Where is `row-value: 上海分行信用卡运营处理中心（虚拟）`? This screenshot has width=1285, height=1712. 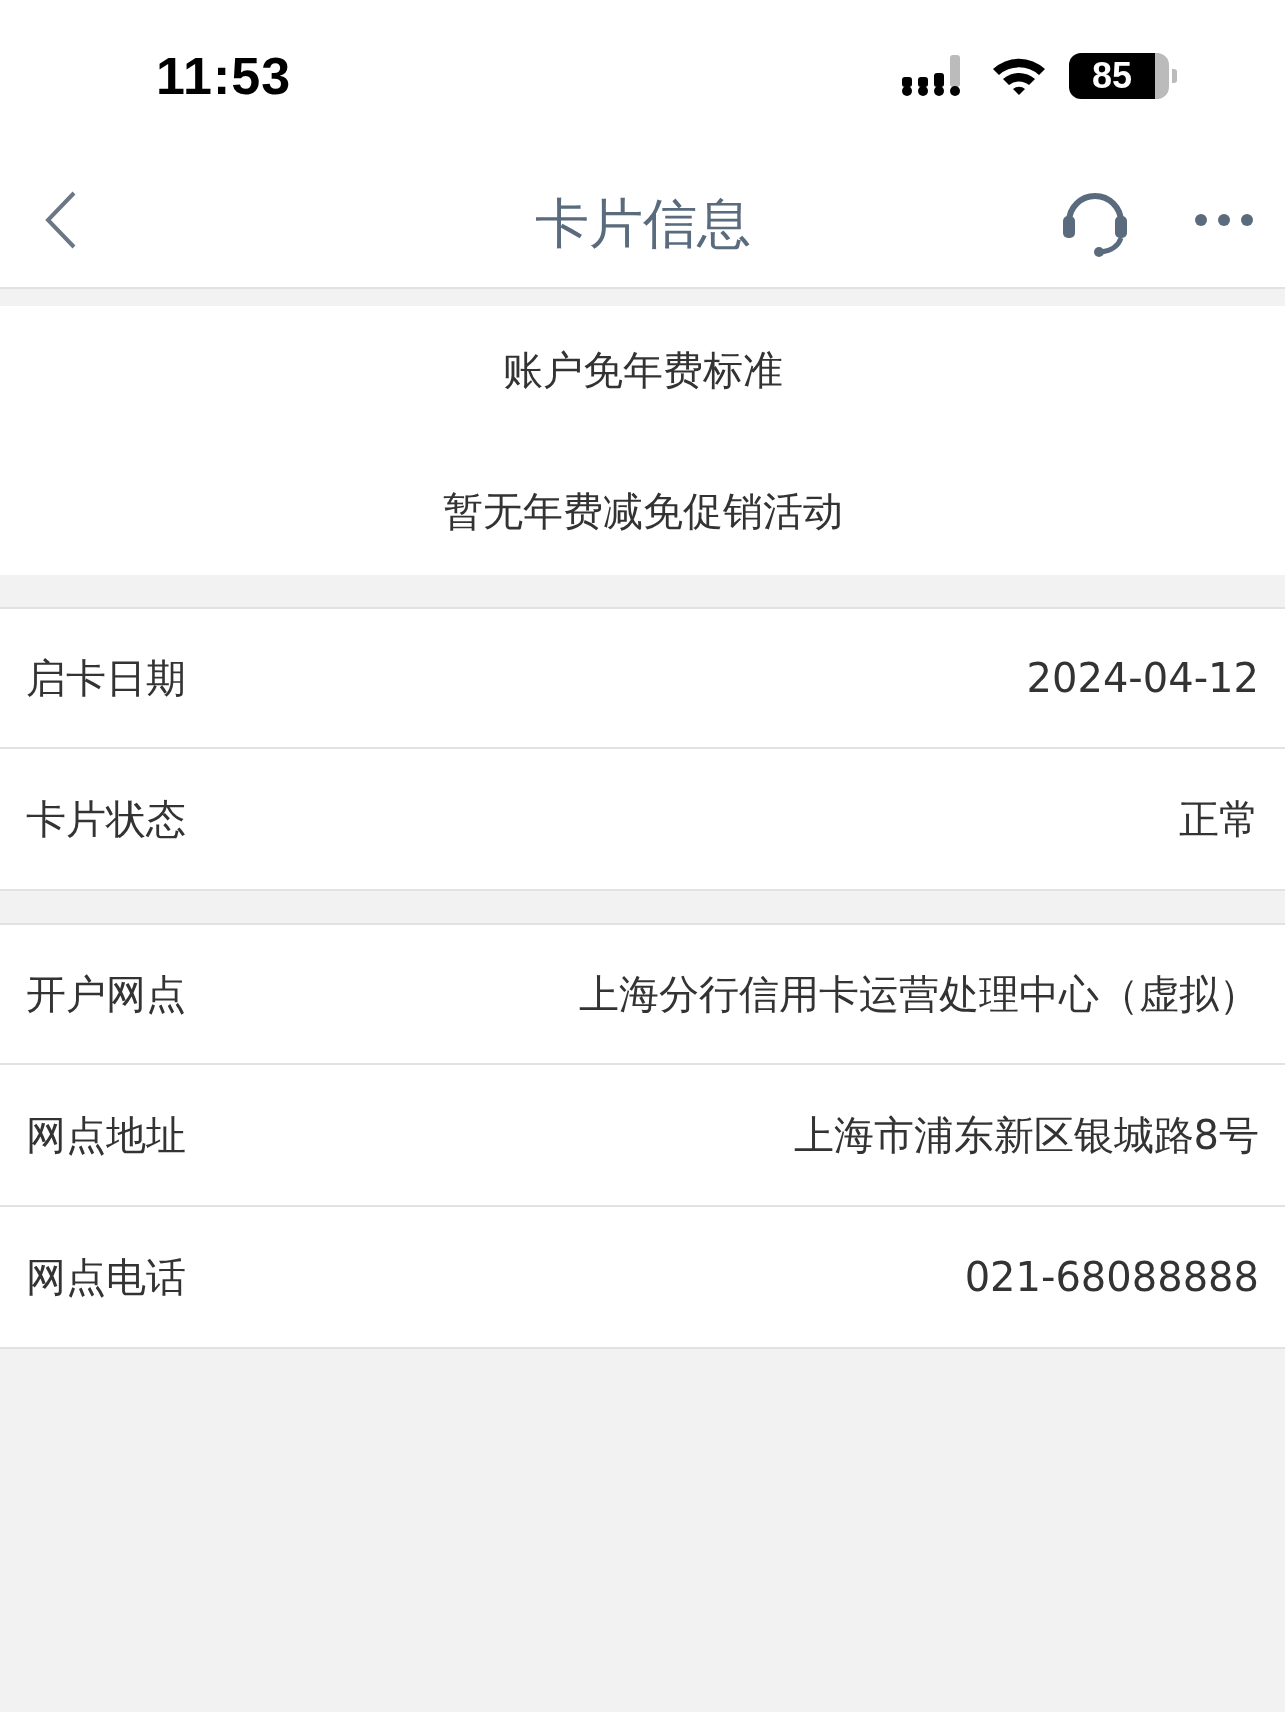
row-value: 上海分行信用卡运营处理中心（虚拟） is located at coordinates (919, 994).